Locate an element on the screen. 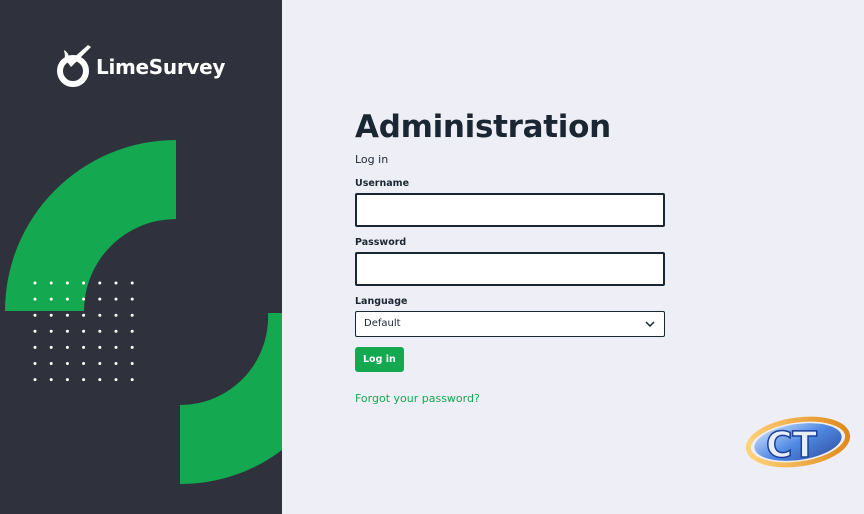 The image size is (864, 514). limesurvey-logo-icon is located at coordinates (74, 66).